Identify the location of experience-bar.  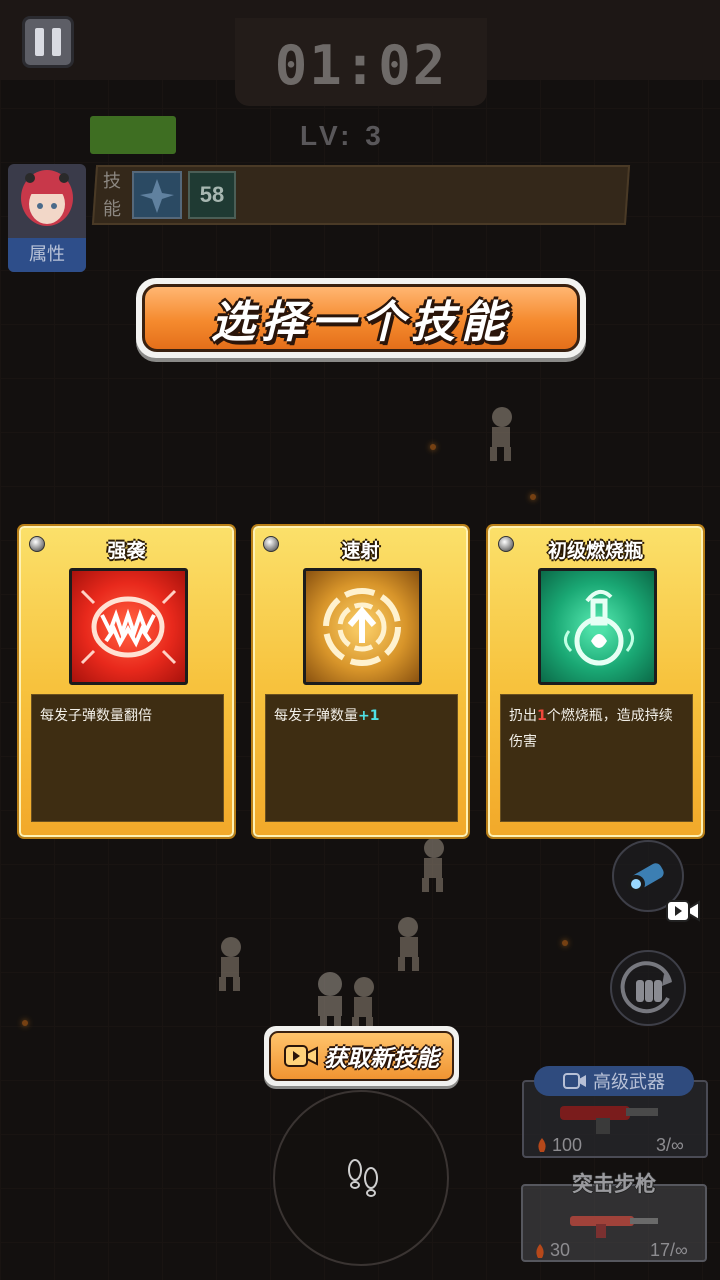
(133, 135).